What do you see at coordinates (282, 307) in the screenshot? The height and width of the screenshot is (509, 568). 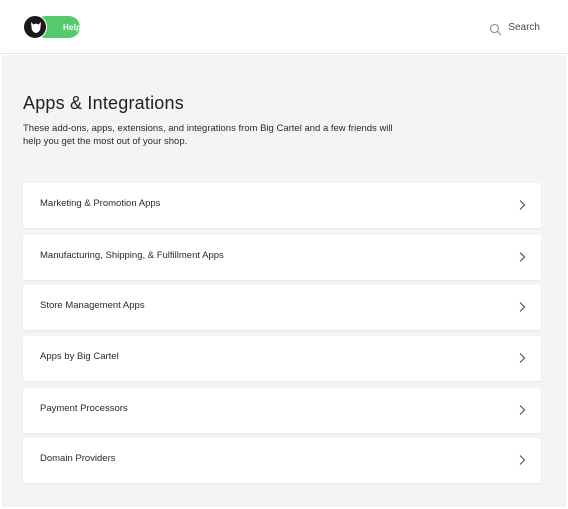 I see `category-card-store-management: Store Management Apps` at bounding box center [282, 307].